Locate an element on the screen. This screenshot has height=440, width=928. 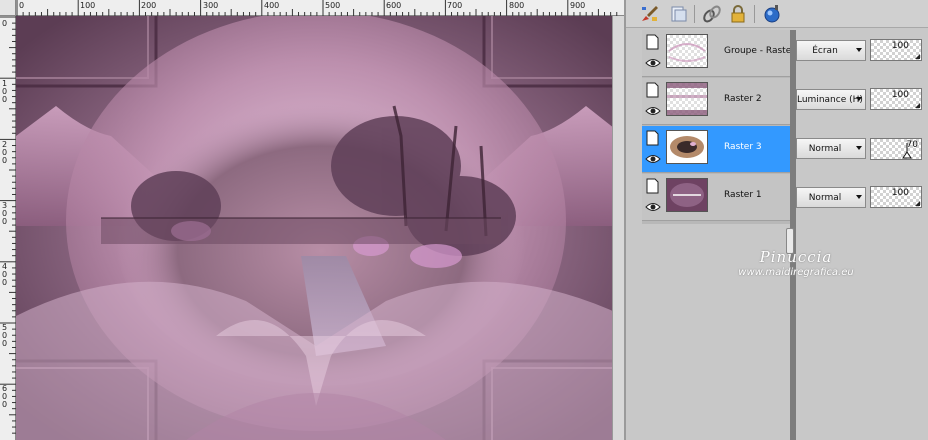
new-layer-icon is located at coordinates (678, 14).